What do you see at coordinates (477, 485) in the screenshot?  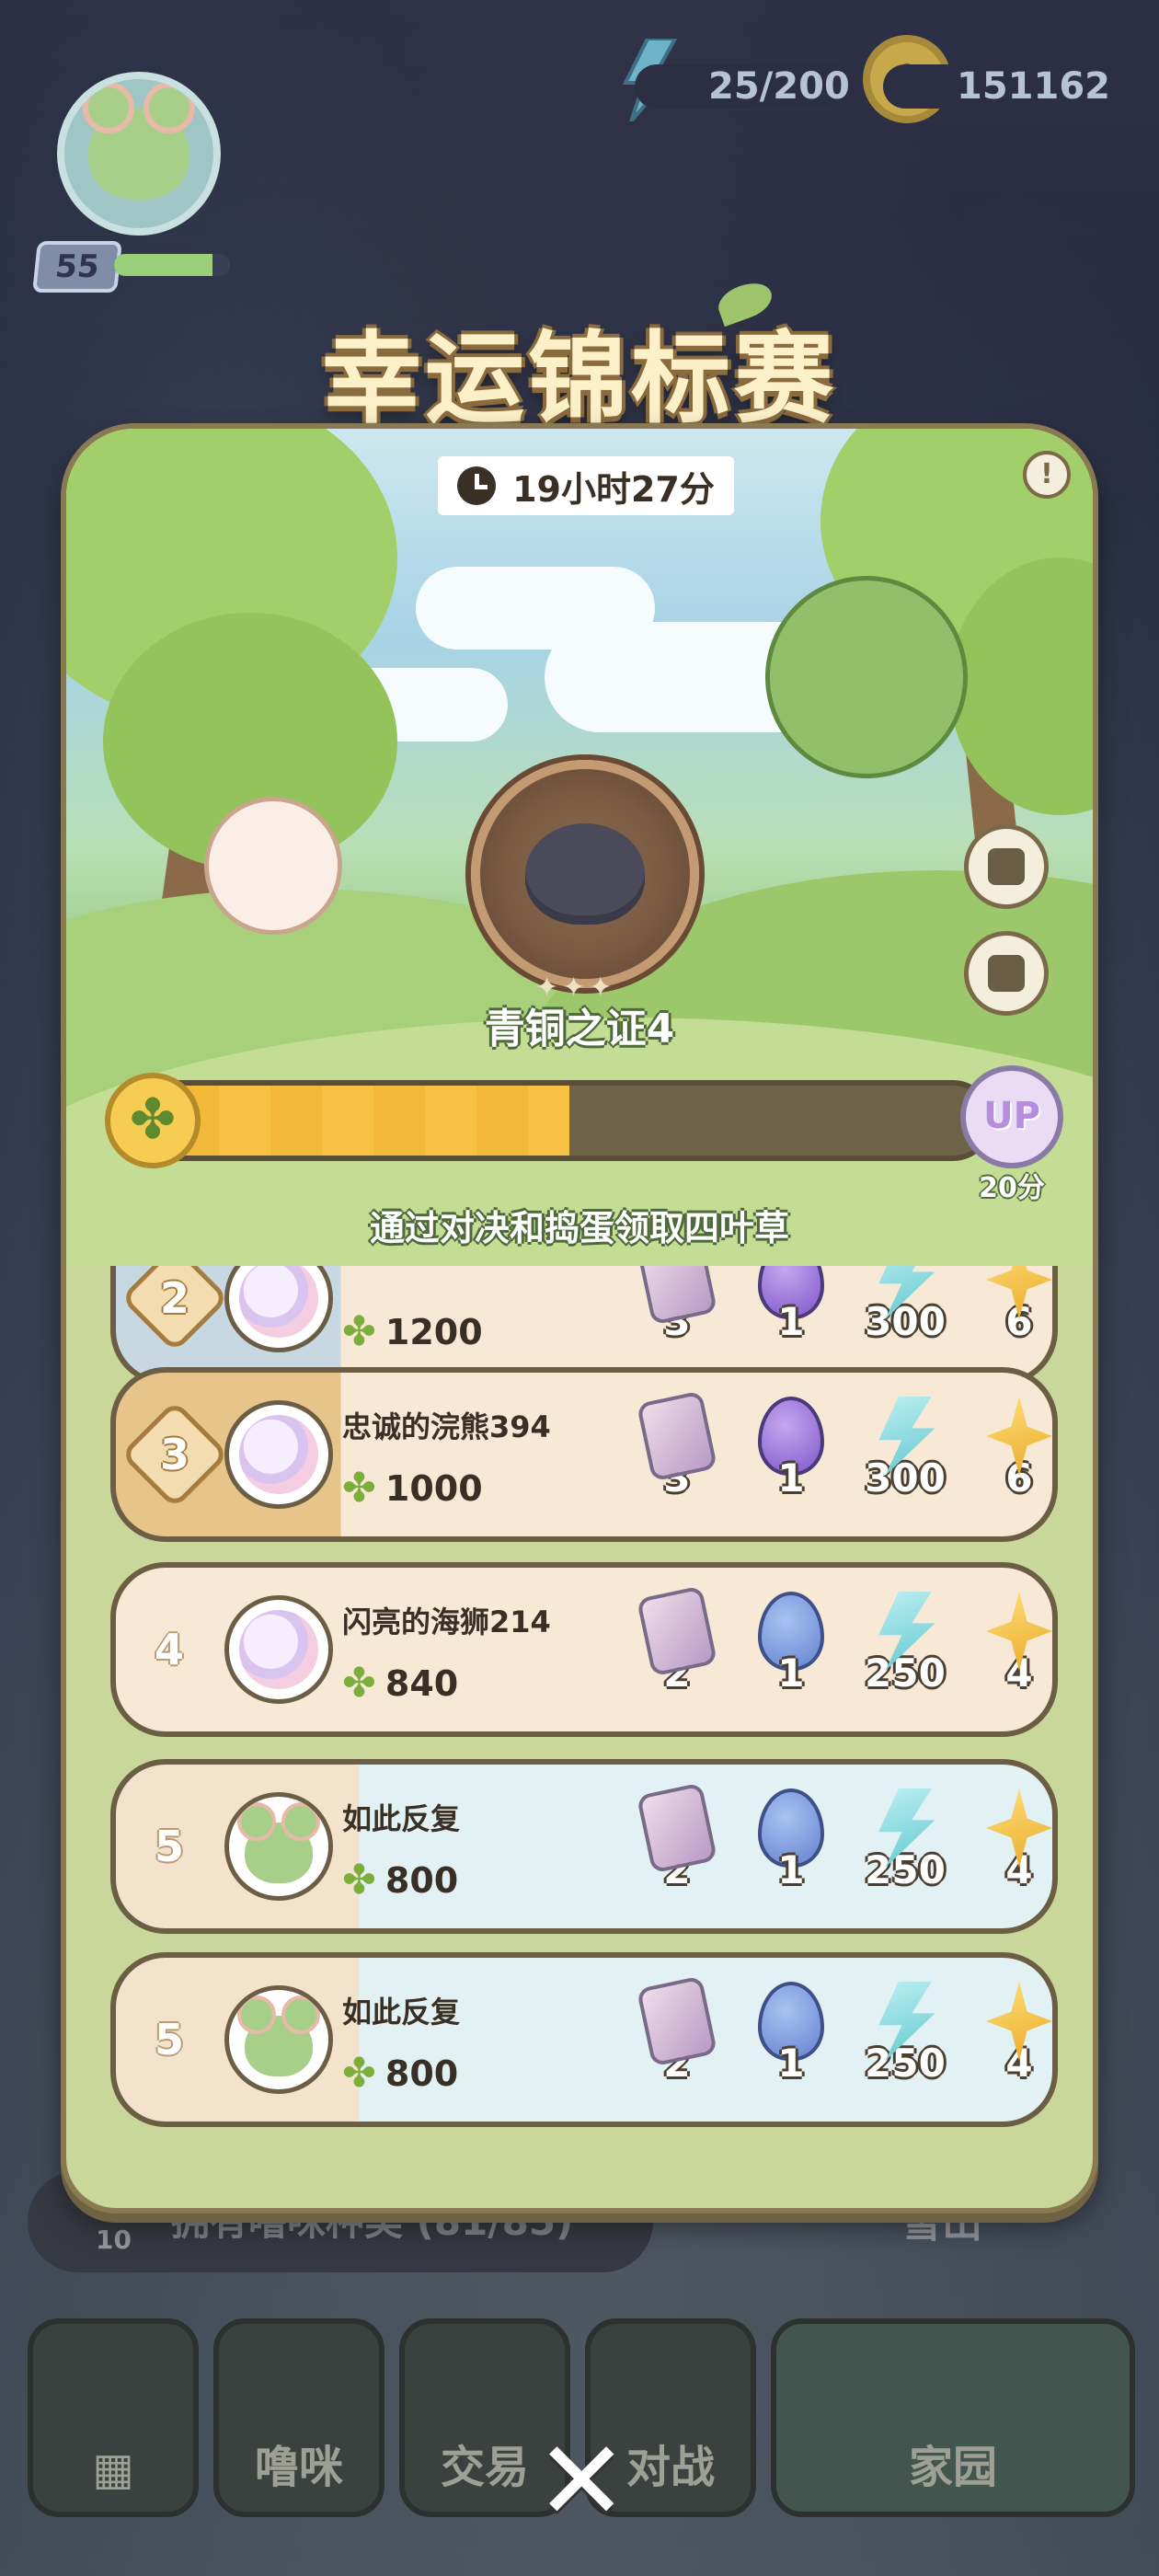 I see `clock-icon` at bounding box center [477, 485].